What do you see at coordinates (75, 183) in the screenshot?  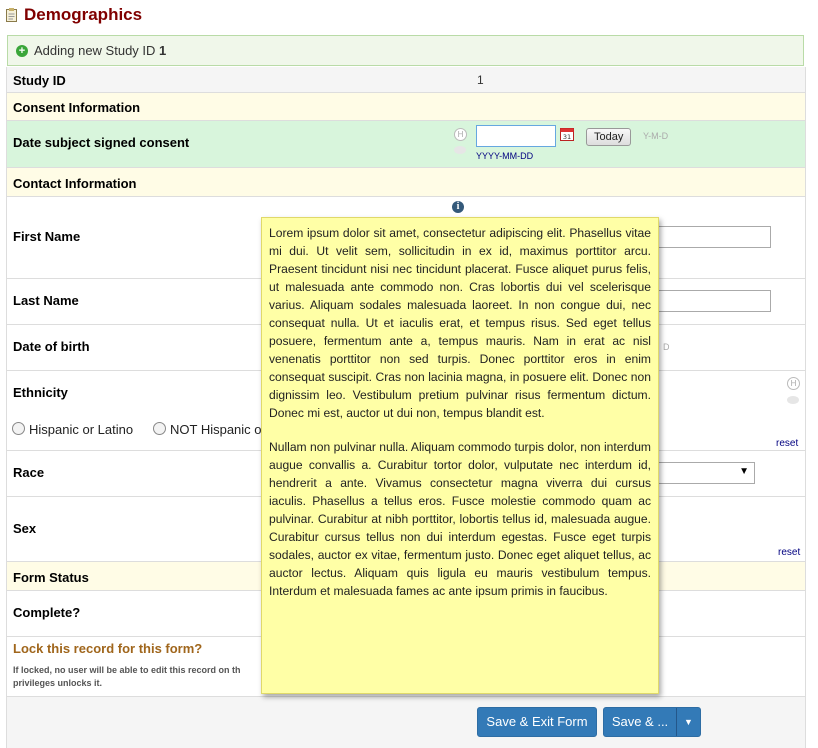 I see `section-contact-title: Contact Information` at bounding box center [75, 183].